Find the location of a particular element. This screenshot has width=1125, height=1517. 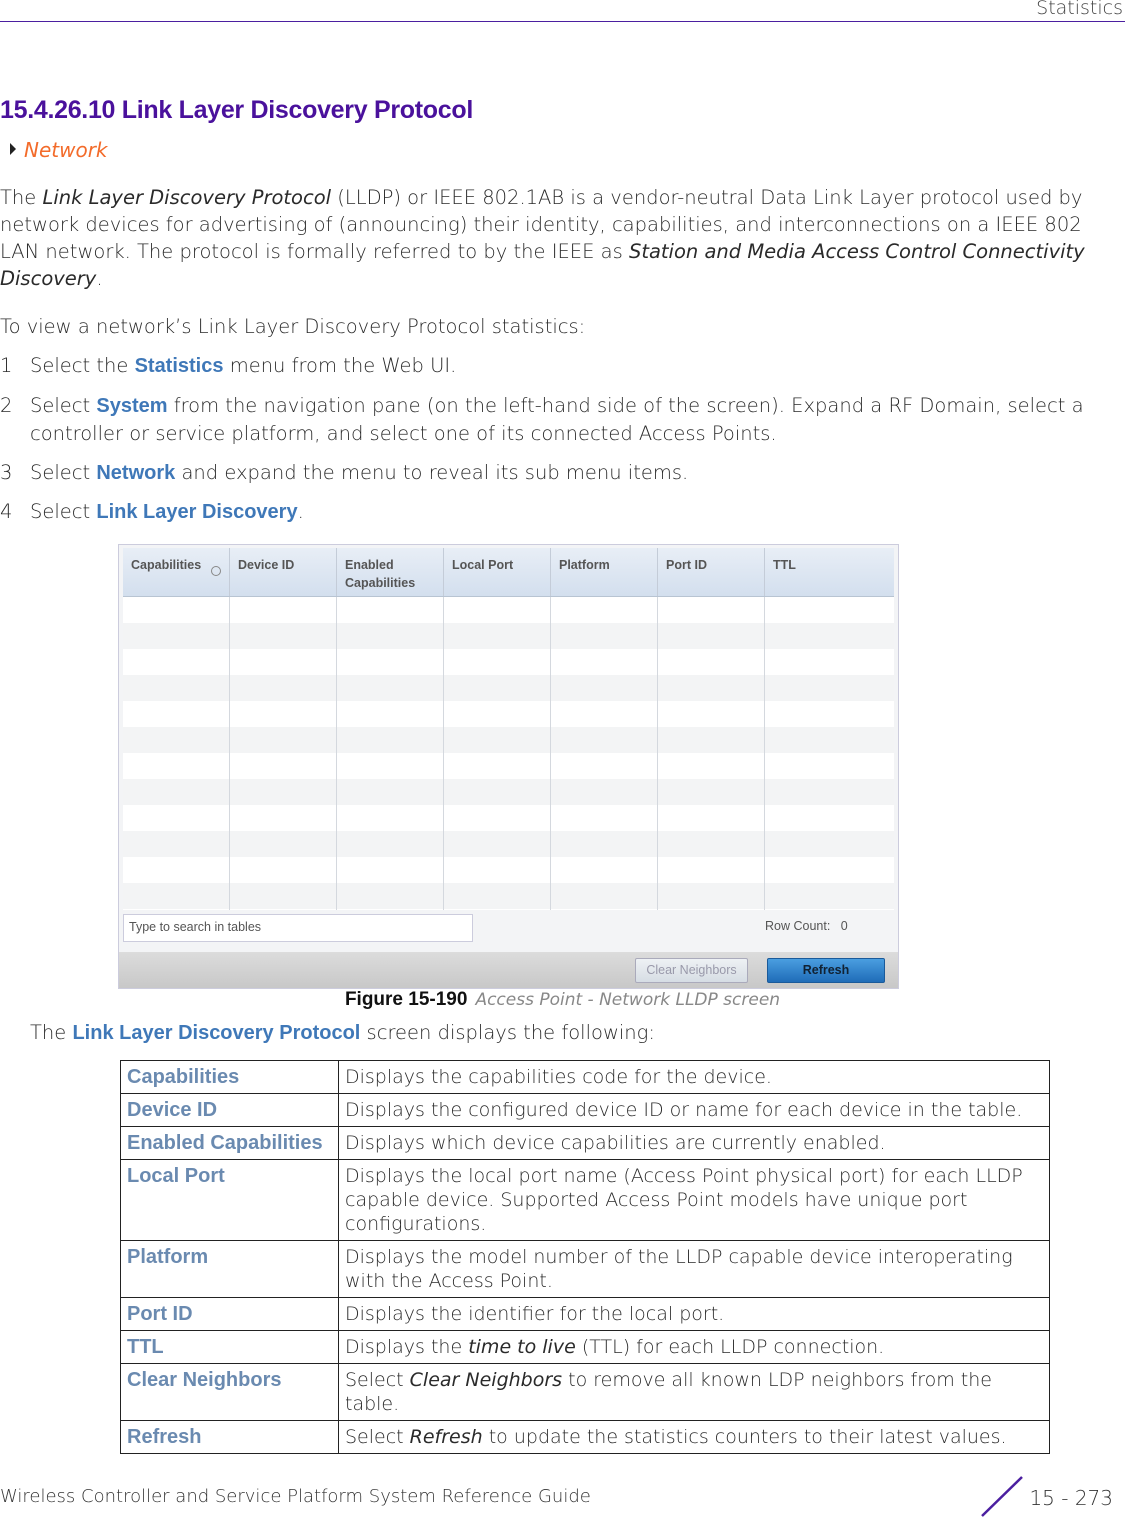

footer-slash-icon is located at coordinates (1002, 1496).